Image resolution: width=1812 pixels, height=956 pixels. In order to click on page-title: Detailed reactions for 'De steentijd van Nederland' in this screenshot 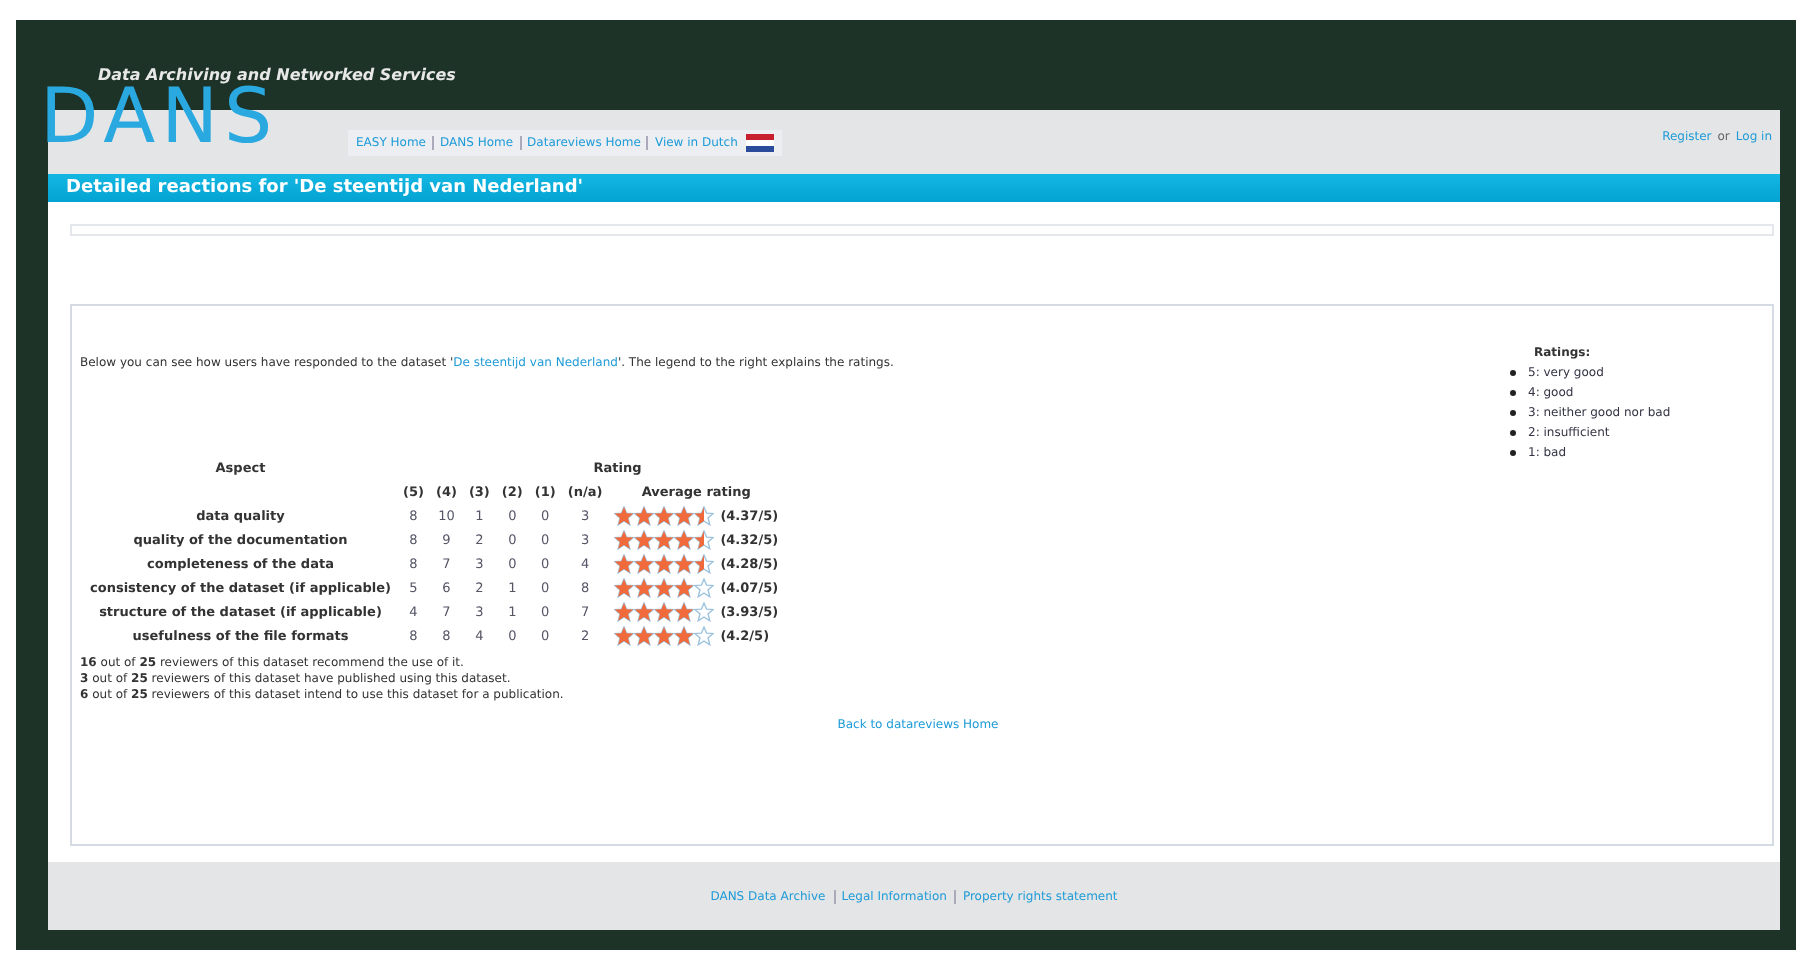, I will do `click(325, 188)`.